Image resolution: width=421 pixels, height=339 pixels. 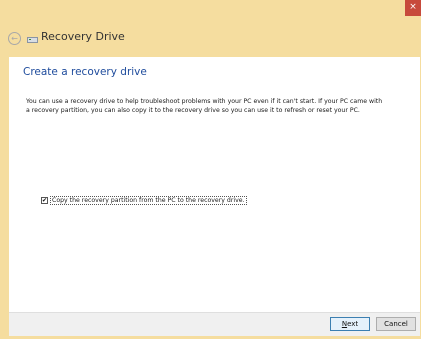 What do you see at coordinates (85, 72) in the screenshot?
I see `page-title: Create a recovery drive` at bounding box center [85, 72].